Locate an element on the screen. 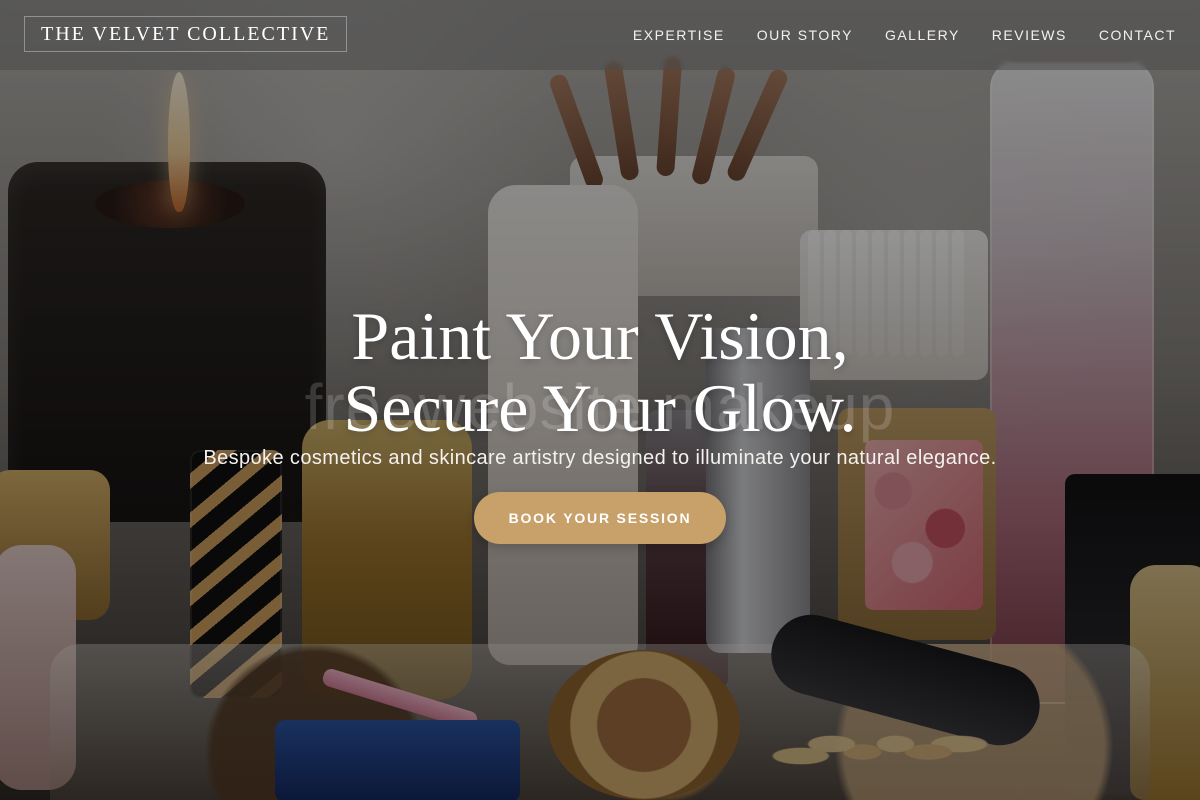 This screenshot has height=800, width=1200. nav-link-expertise: EXPERTISE is located at coordinates (679, 35).